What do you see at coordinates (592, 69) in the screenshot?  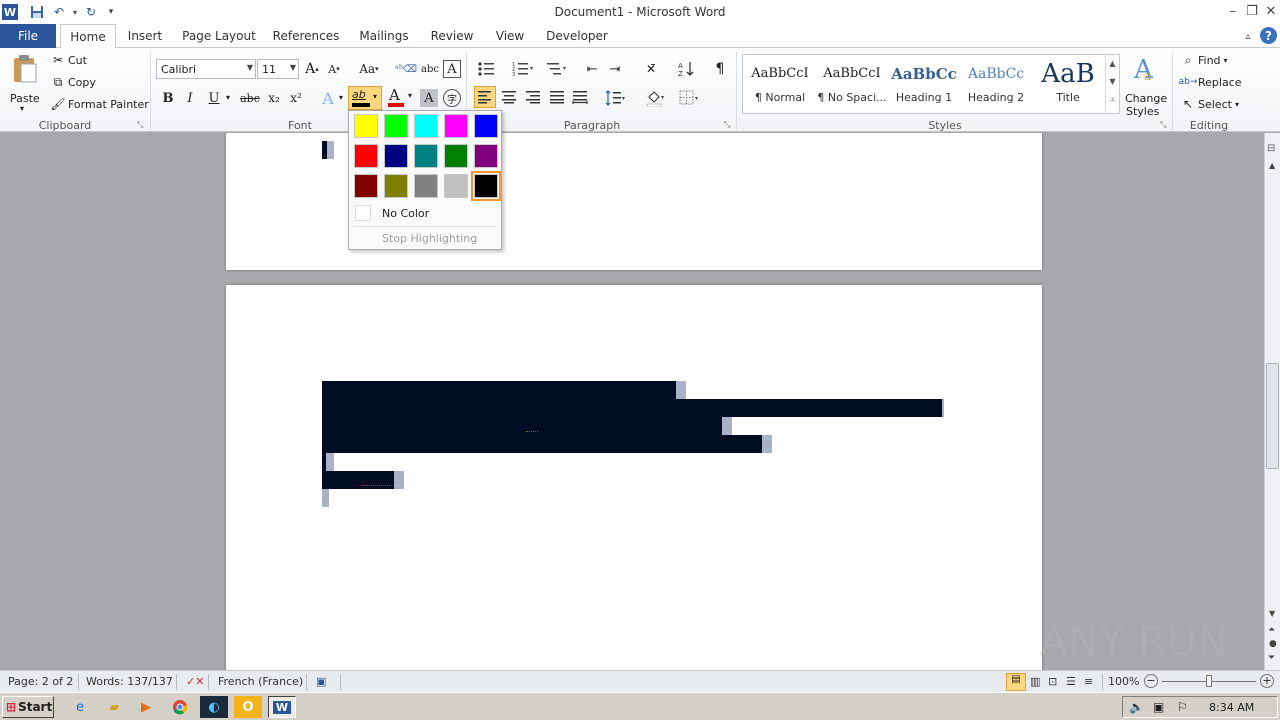 I see `decrease-indent-button: ⇤` at bounding box center [592, 69].